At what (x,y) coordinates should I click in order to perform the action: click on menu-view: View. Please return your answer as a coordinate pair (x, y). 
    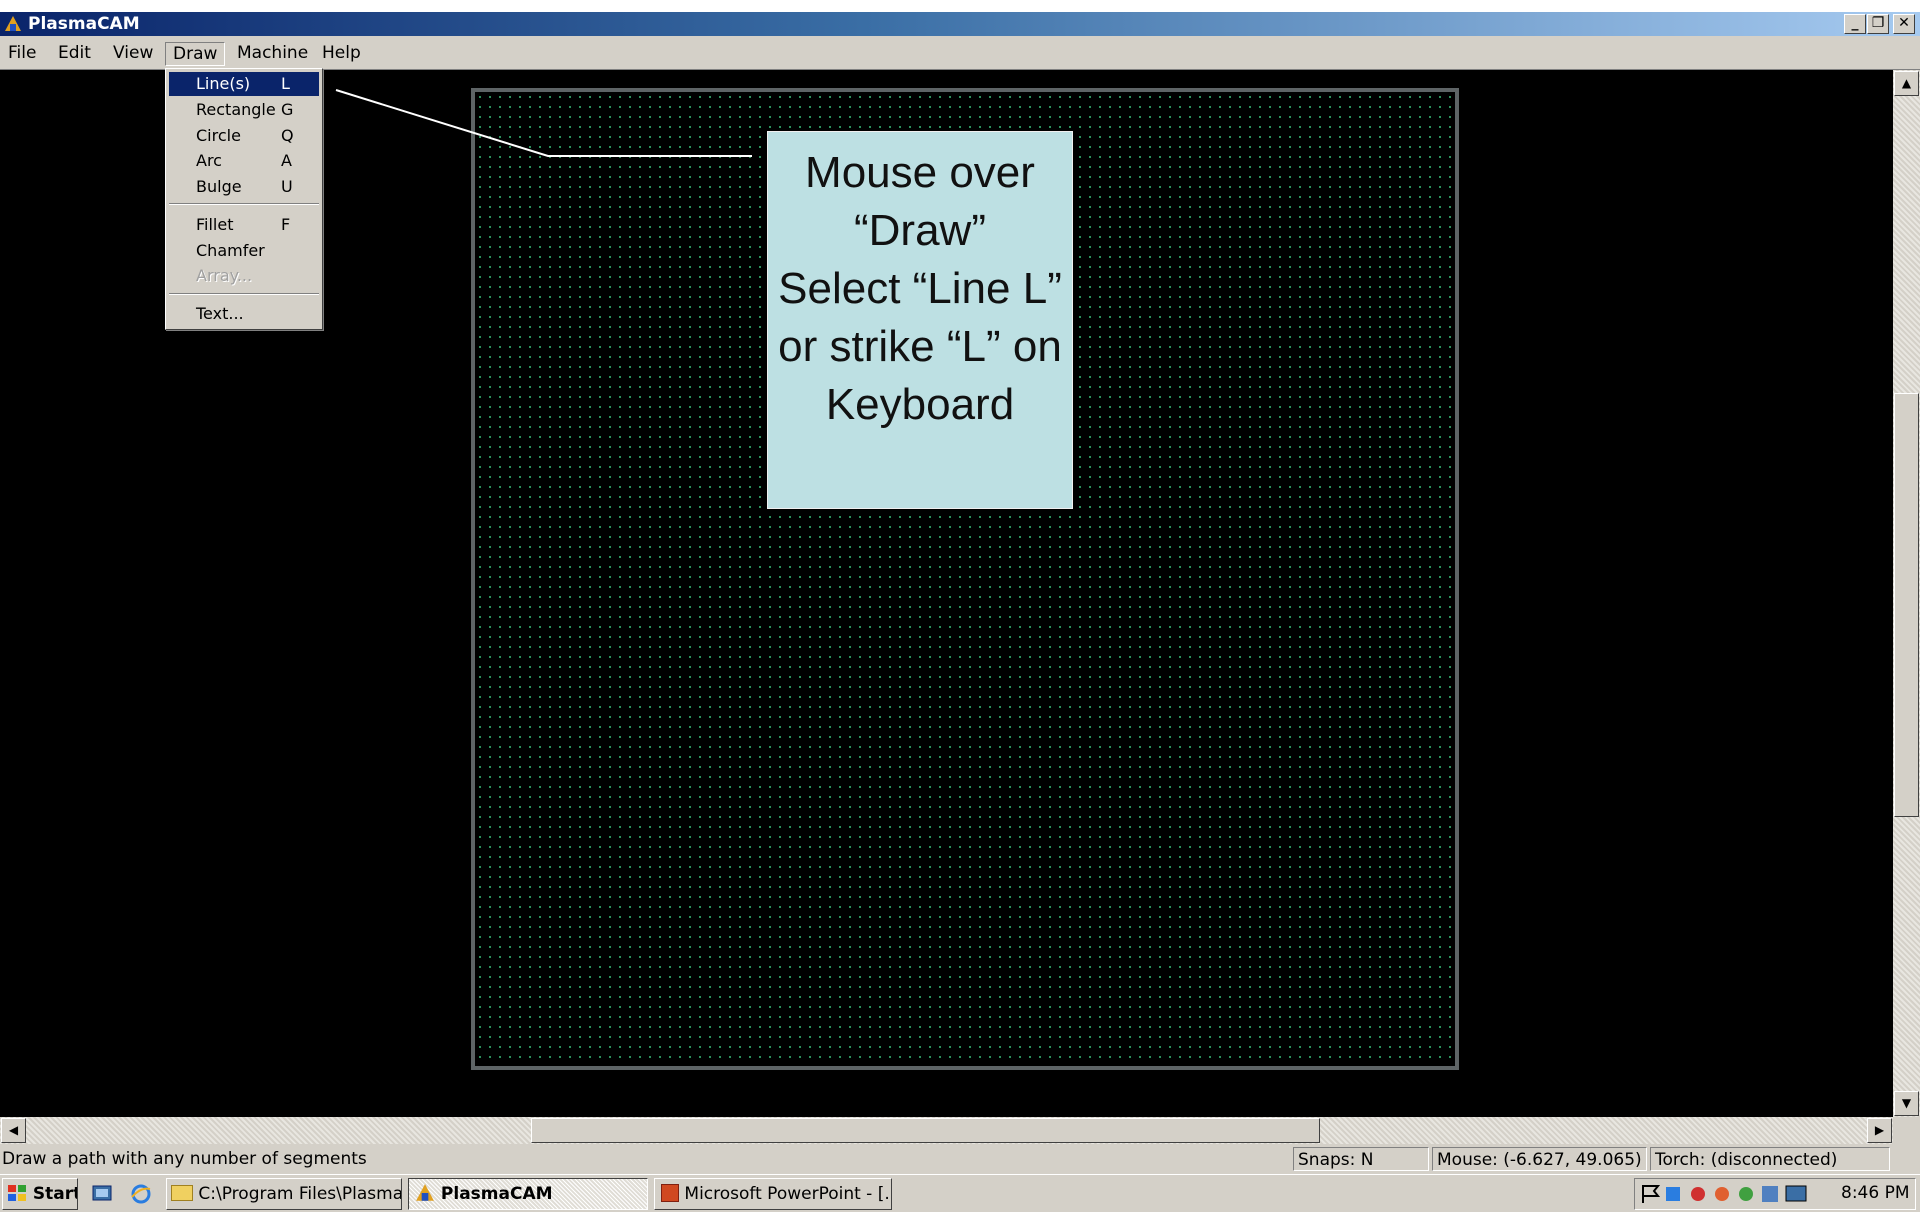
    Looking at the image, I should click on (133, 53).